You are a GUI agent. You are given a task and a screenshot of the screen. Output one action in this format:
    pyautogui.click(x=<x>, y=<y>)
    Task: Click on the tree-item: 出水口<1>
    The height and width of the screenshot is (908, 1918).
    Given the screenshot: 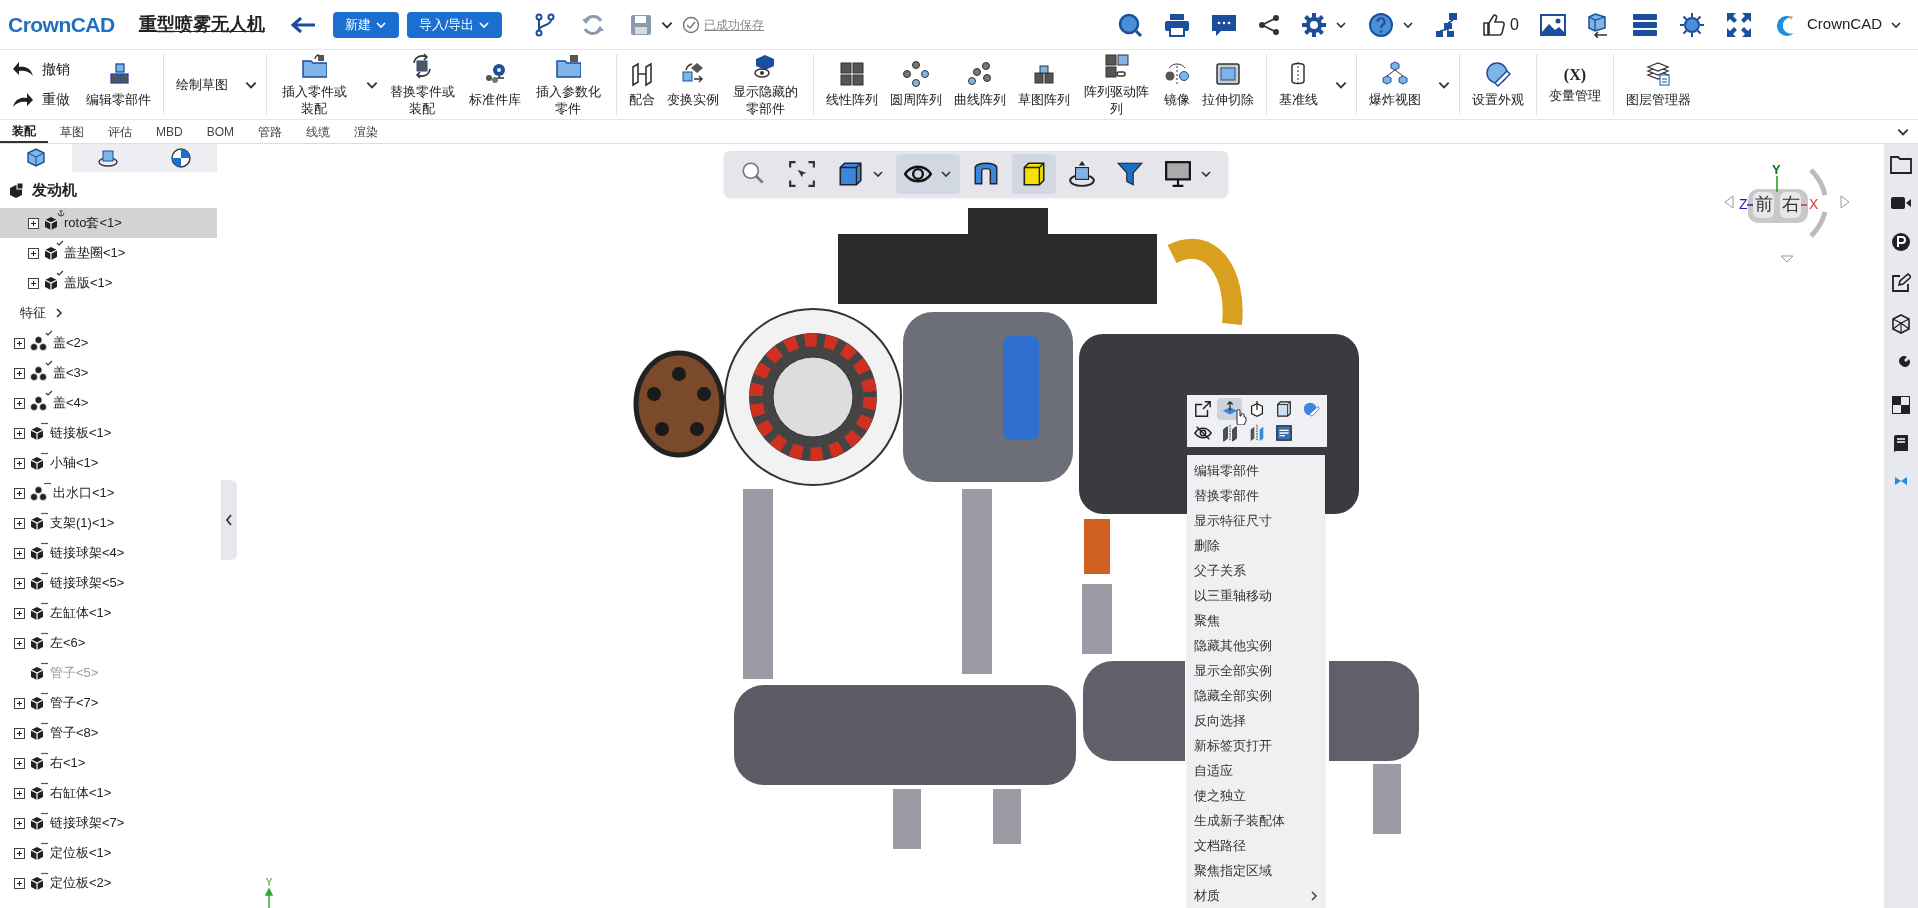 What is the action you would take?
    pyautogui.click(x=108, y=493)
    